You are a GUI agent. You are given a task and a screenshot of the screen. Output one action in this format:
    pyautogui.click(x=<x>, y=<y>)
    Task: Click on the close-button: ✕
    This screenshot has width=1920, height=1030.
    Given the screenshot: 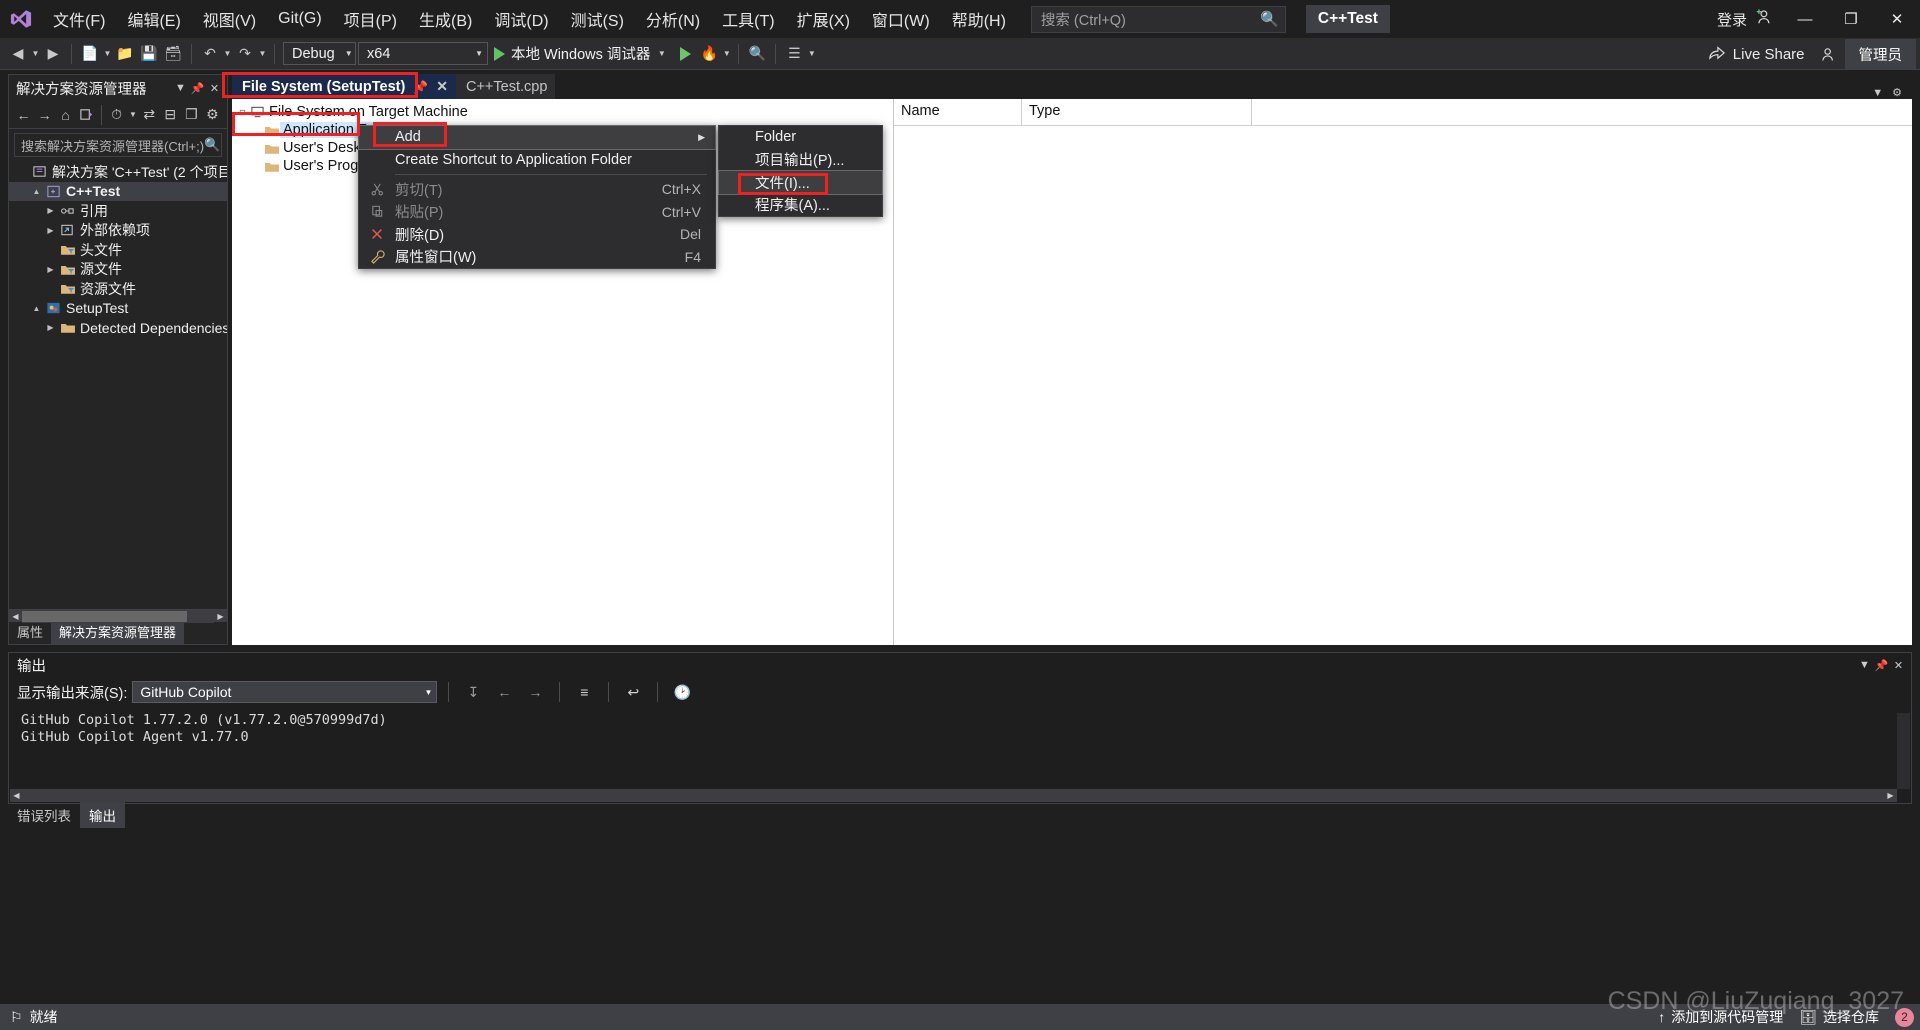 What is the action you would take?
    pyautogui.click(x=1897, y=19)
    